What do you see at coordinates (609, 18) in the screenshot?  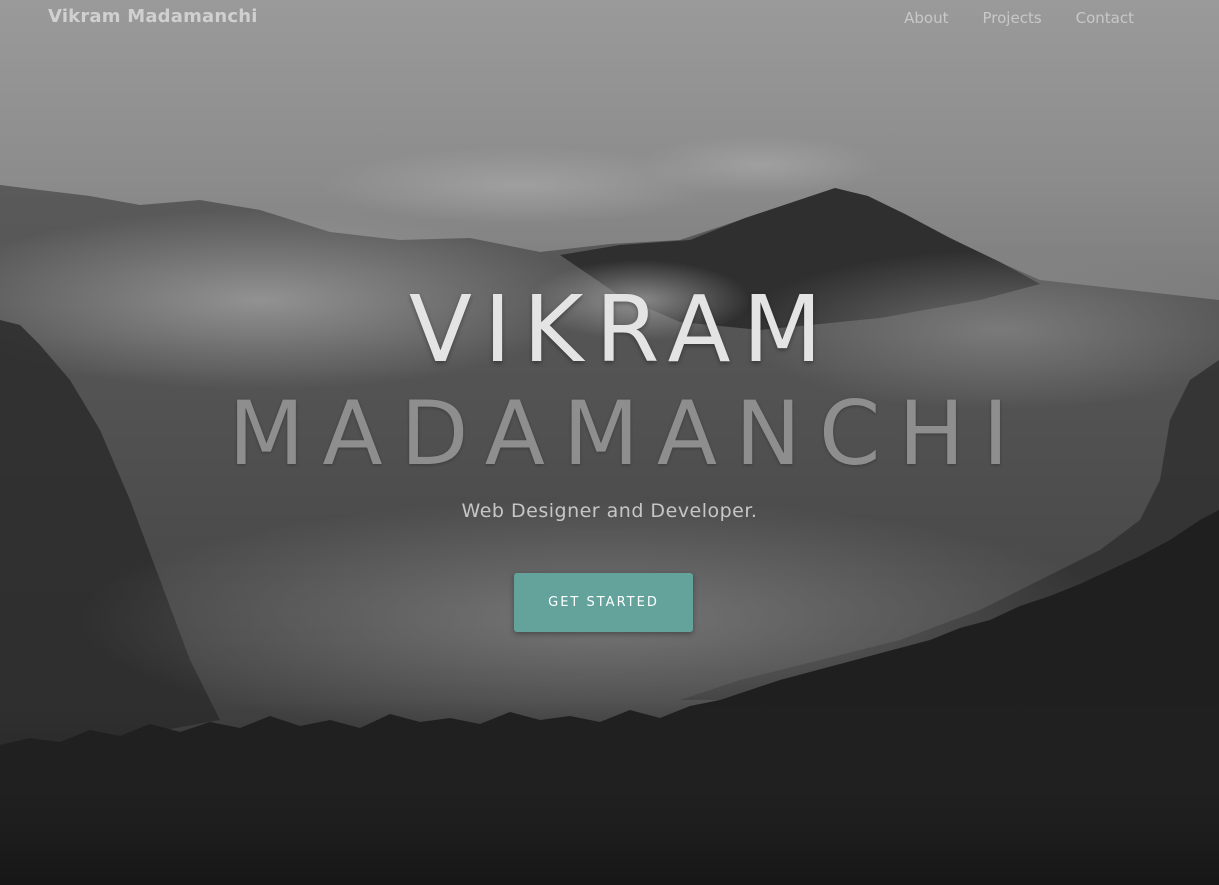 I see `top-navbar: Vikram Madamanchi About Projects Contact` at bounding box center [609, 18].